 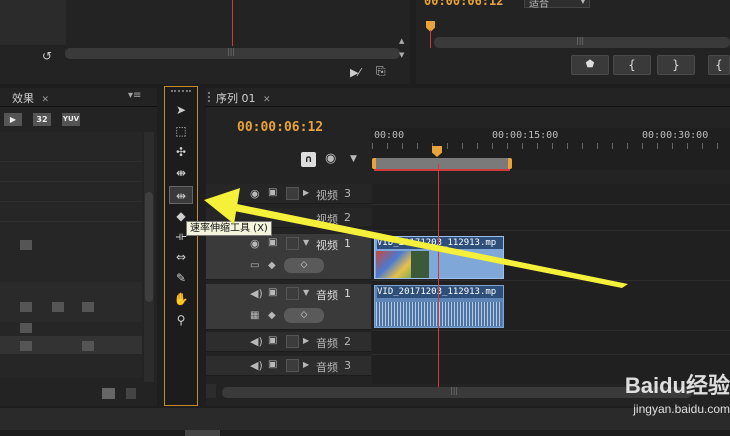 I want to click on baidu-watermark: Baidu经验 jingyan.baidu.com, so click(x=645, y=398).